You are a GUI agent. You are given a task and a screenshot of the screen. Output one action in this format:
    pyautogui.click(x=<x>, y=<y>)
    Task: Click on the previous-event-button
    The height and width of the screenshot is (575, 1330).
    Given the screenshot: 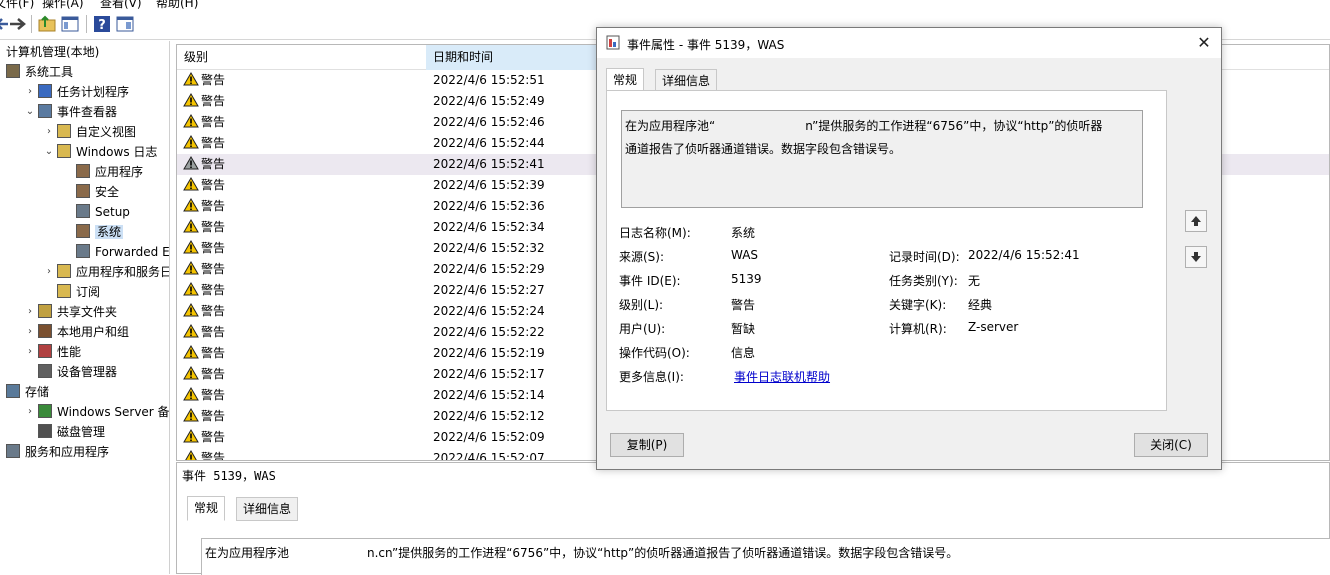 What is the action you would take?
    pyautogui.click(x=1196, y=221)
    